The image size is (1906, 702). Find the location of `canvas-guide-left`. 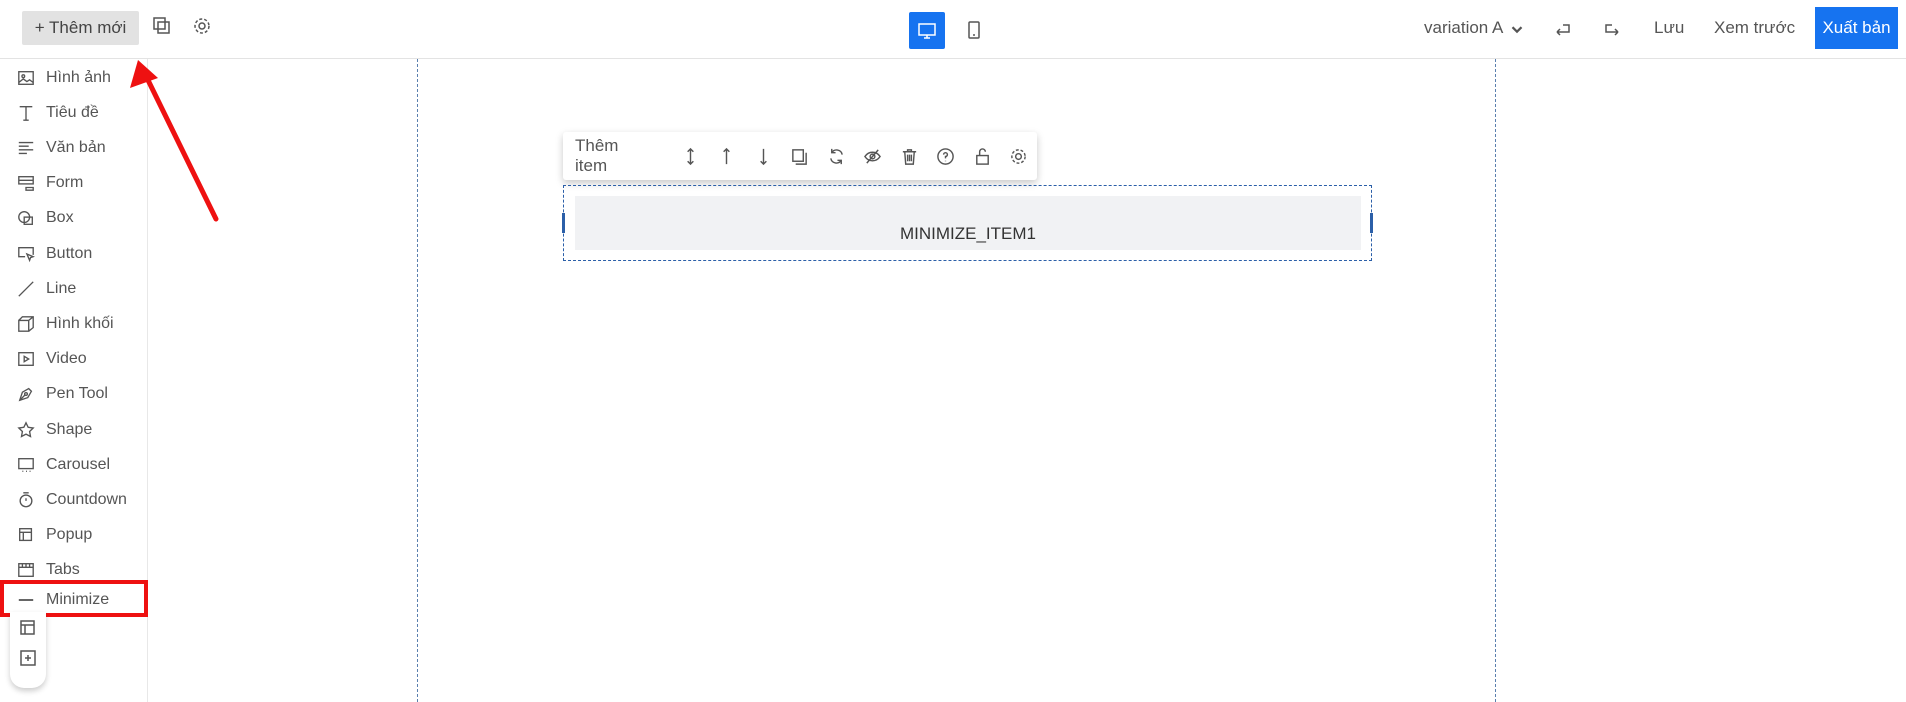

canvas-guide-left is located at coordinates (417, 380).